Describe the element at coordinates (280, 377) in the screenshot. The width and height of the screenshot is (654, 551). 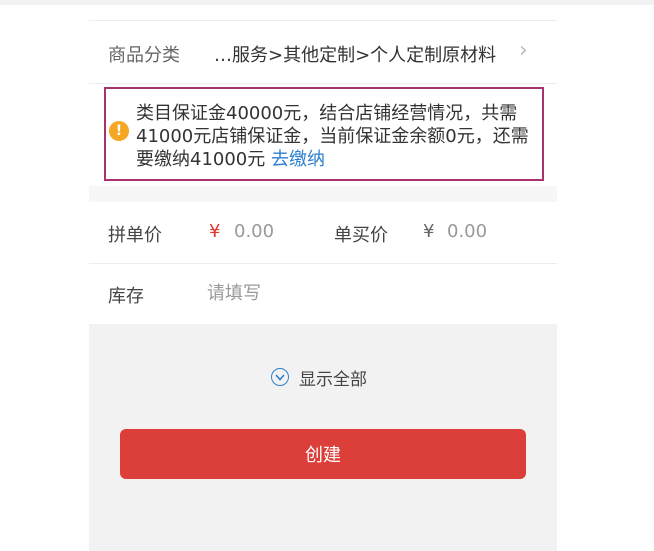
I see `chevron-down-circle-icon` at that location.